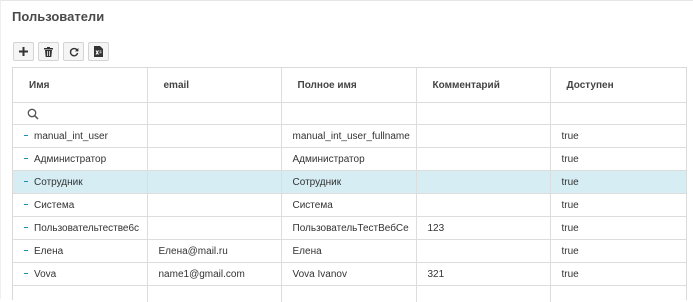  I want to click on table-row: Vova name1@gmail.comVova Ivanov321true, so click(349, 274).